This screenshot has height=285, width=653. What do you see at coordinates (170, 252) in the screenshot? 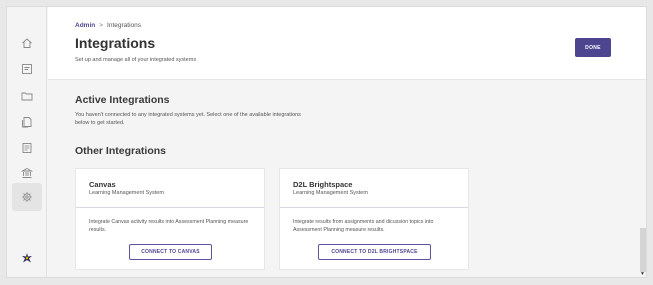
I see `connect-canvas-button: CONNECT TO CANVAS` at bounding box center [170, 252].